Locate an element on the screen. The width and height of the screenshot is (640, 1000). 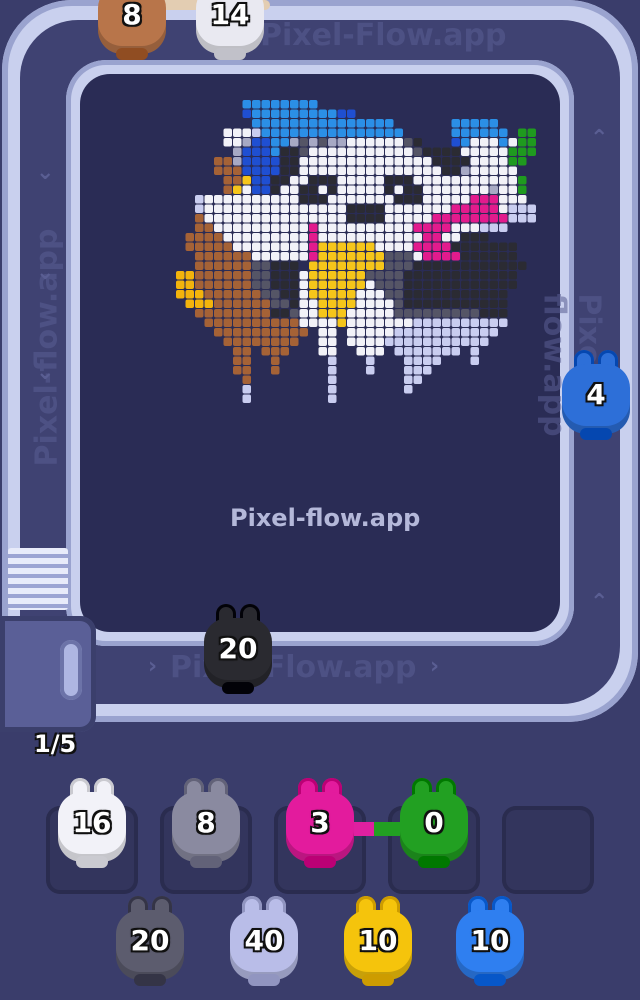
track-bunny: 14 is located at coordinates (230, 30).